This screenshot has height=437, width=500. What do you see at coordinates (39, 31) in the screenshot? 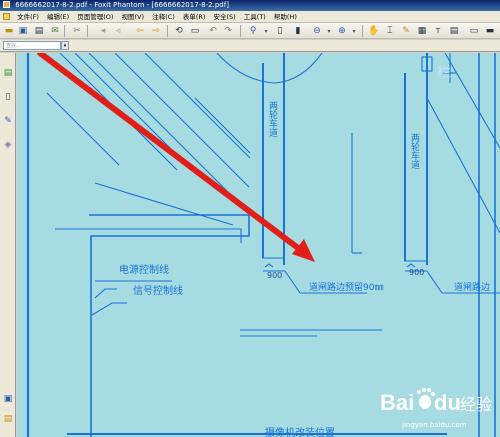
I see `print-icon: ▤` at bounding box center [39, 31].